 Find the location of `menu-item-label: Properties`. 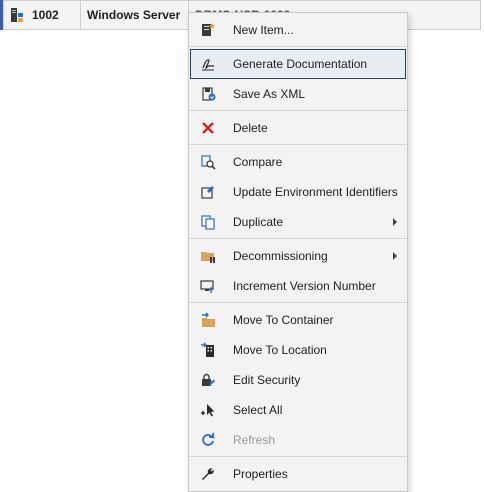

menu-item-label: Properties is located at coordinates (260, 474).